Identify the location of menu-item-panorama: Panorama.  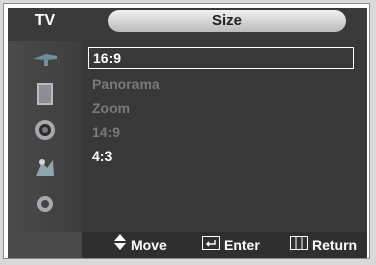
(126, 84).